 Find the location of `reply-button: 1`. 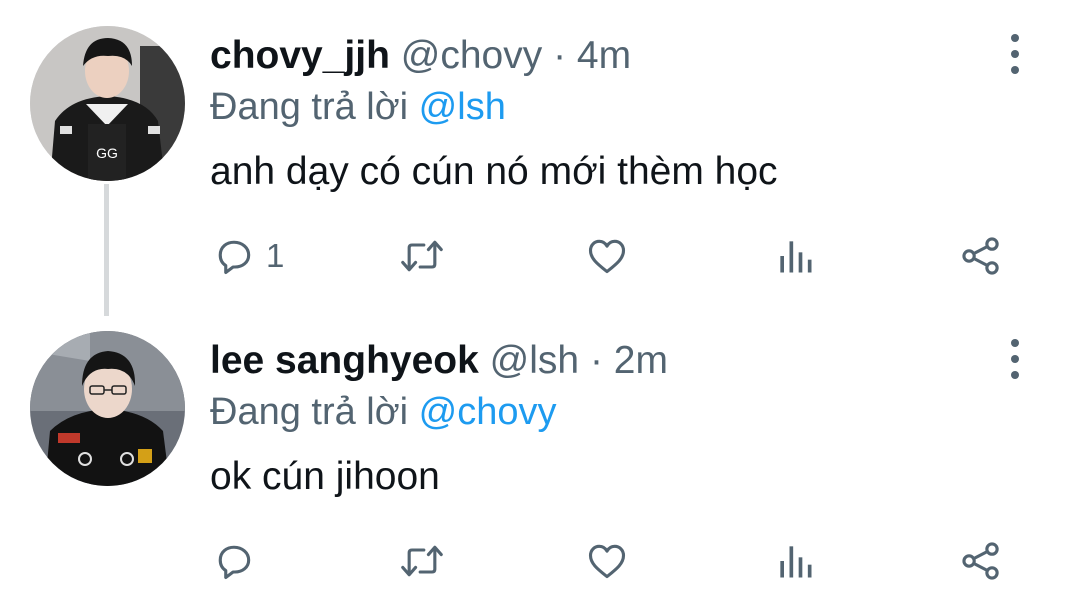

reply-button: 1 is located at coordinates (248, 256).